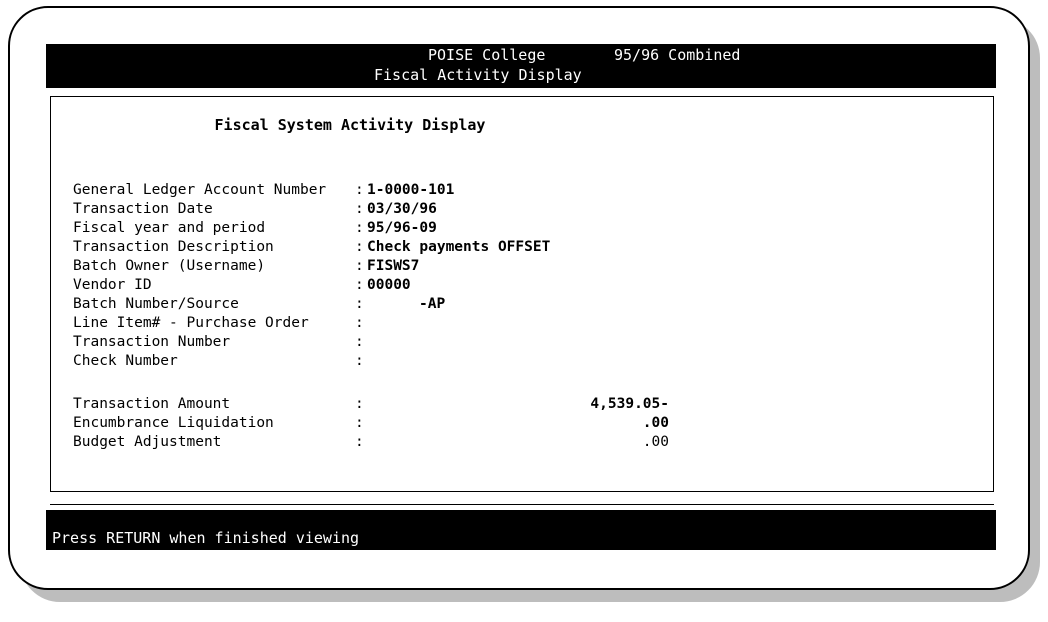 This screenshot has width=1048, height=622. Describe the element at coordinates (629, 404) in the screenshot. I see `amount-value: 4,539.05-` at that location.